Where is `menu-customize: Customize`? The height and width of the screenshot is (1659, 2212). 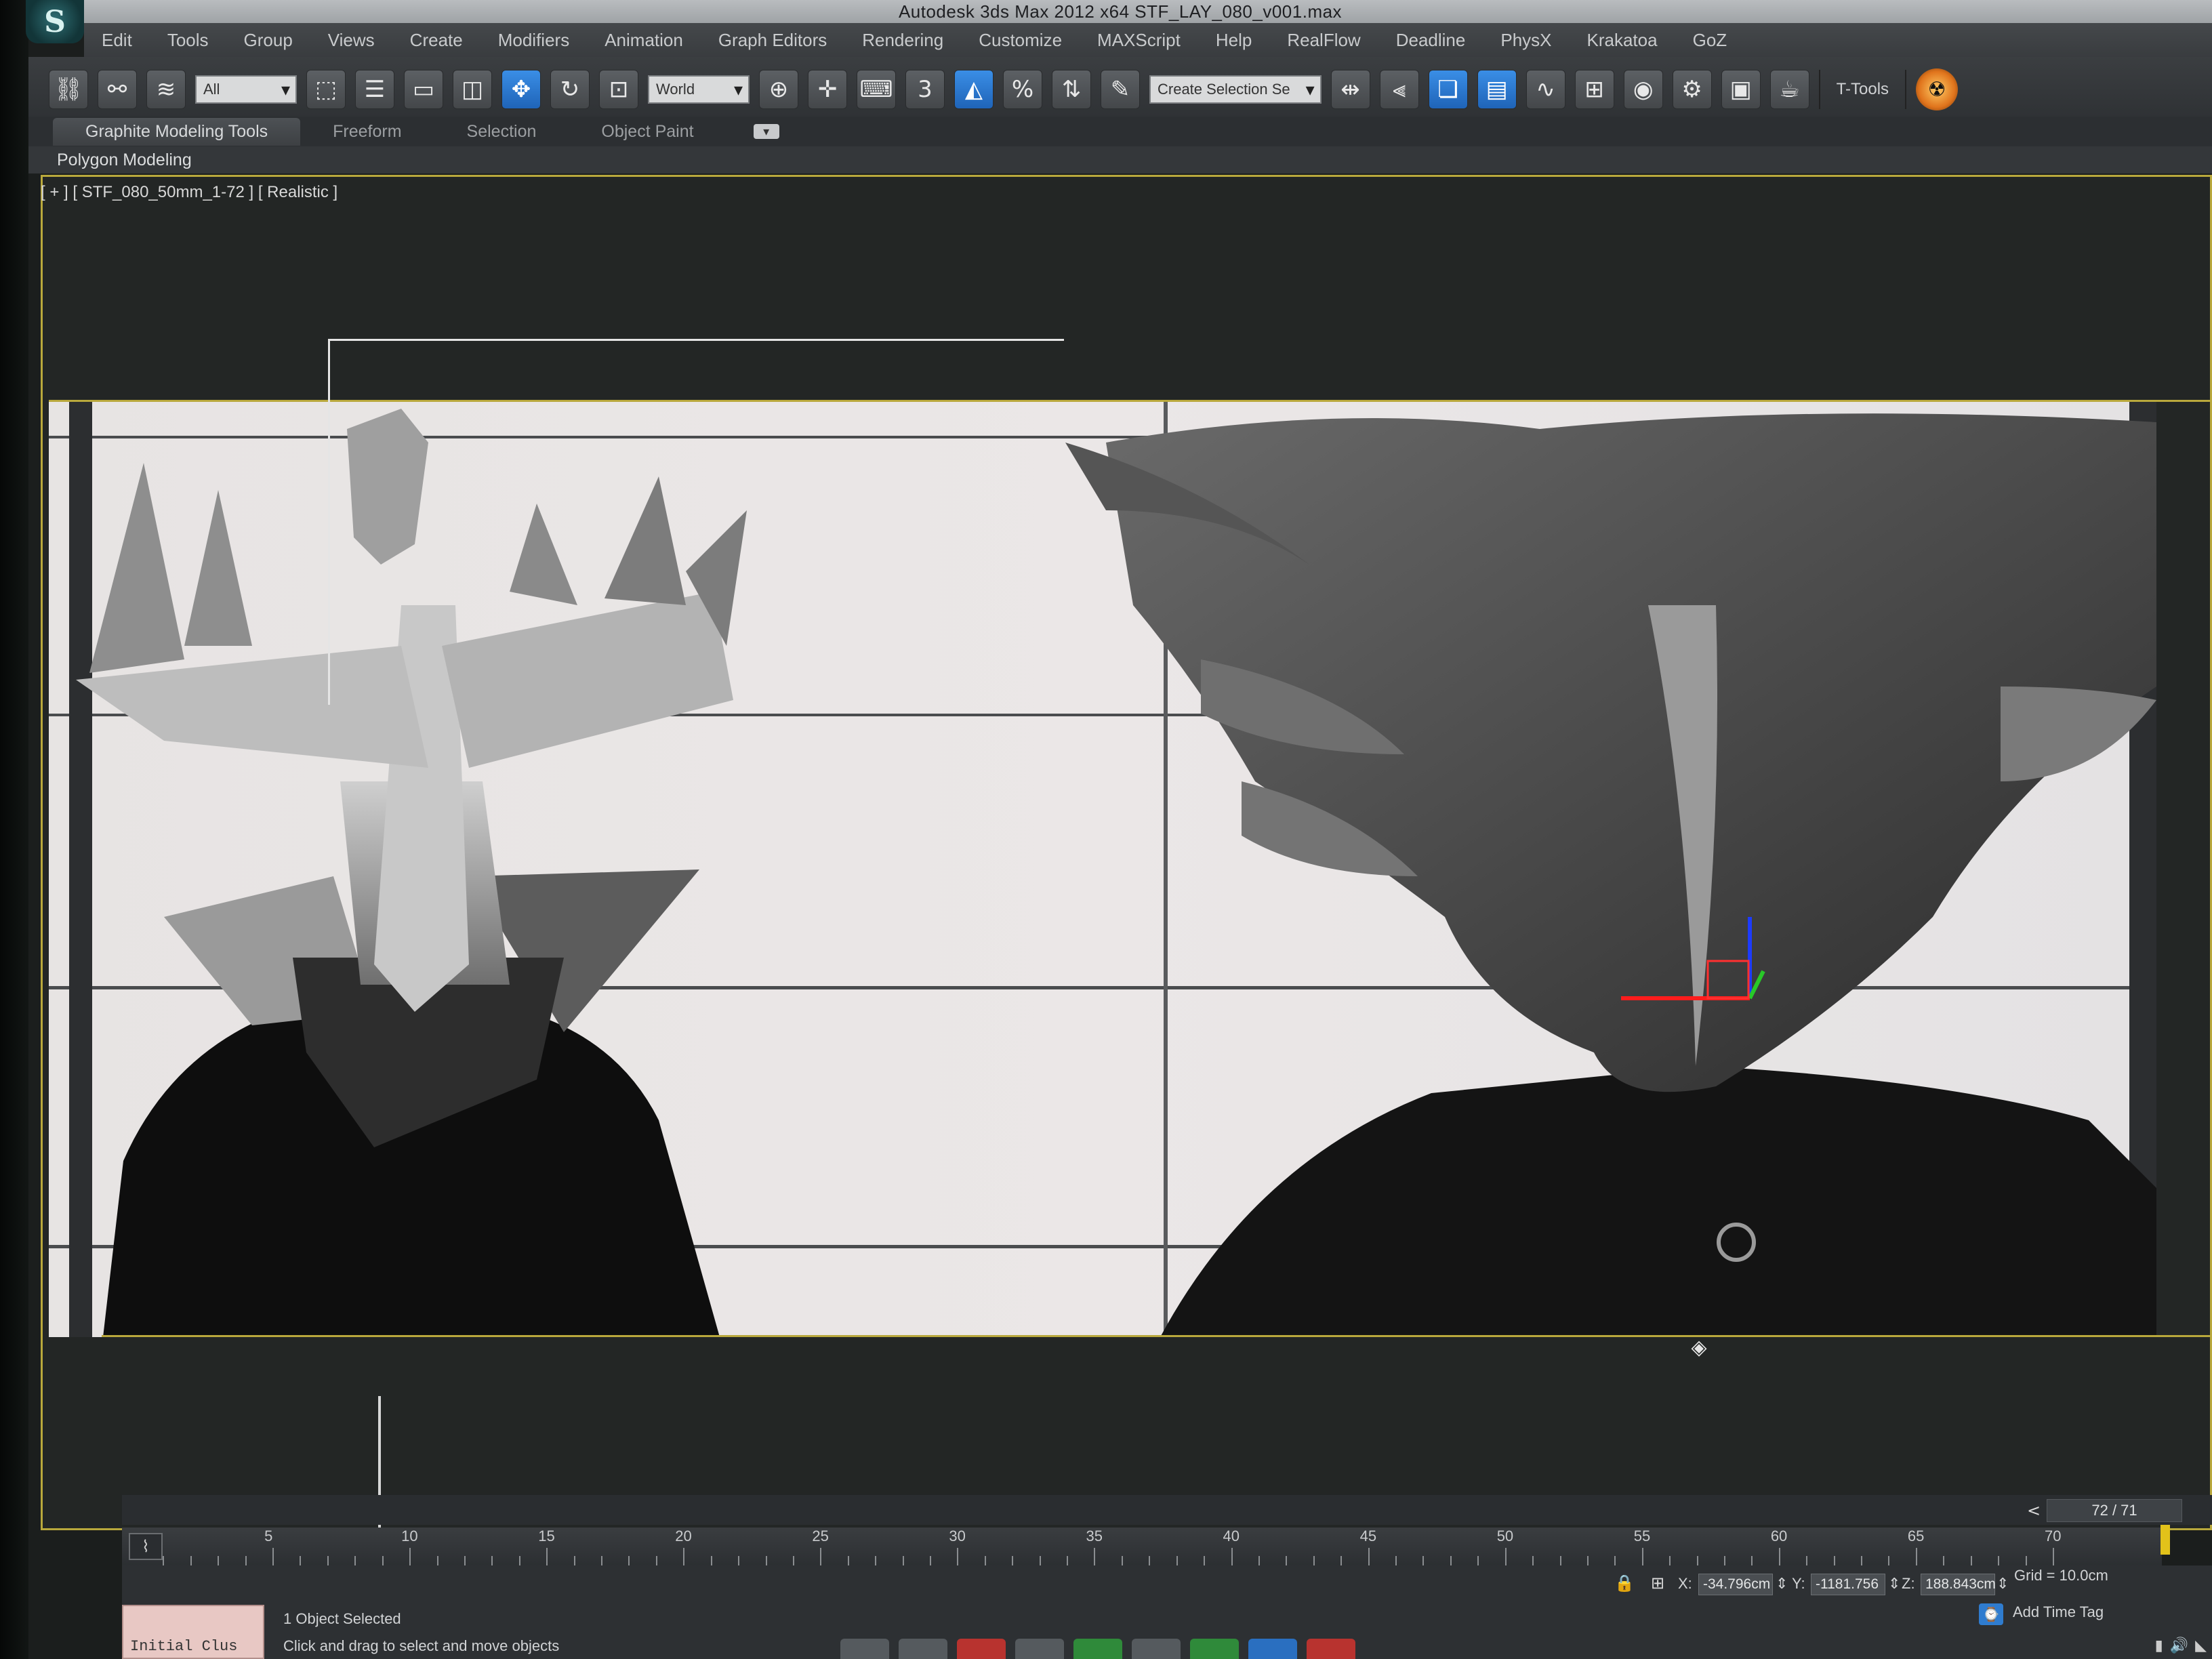 menu-customize: Customize is located at coordinates (1021, 40).